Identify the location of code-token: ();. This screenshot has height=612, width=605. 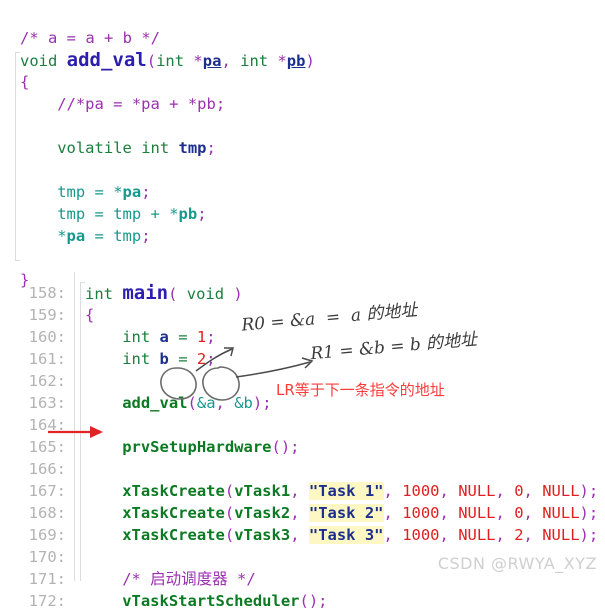
(313, 601).